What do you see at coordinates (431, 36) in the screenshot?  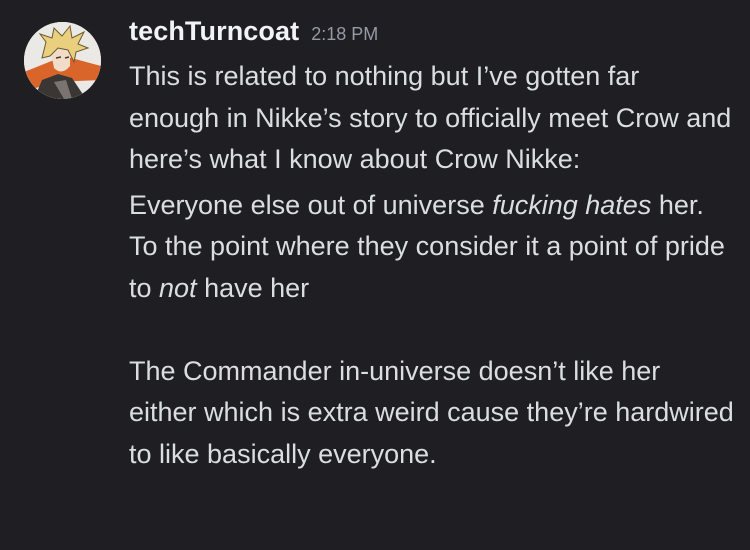 I see `message-header: techTurncoat 2:18 PM` at bounding box center [431, 36].